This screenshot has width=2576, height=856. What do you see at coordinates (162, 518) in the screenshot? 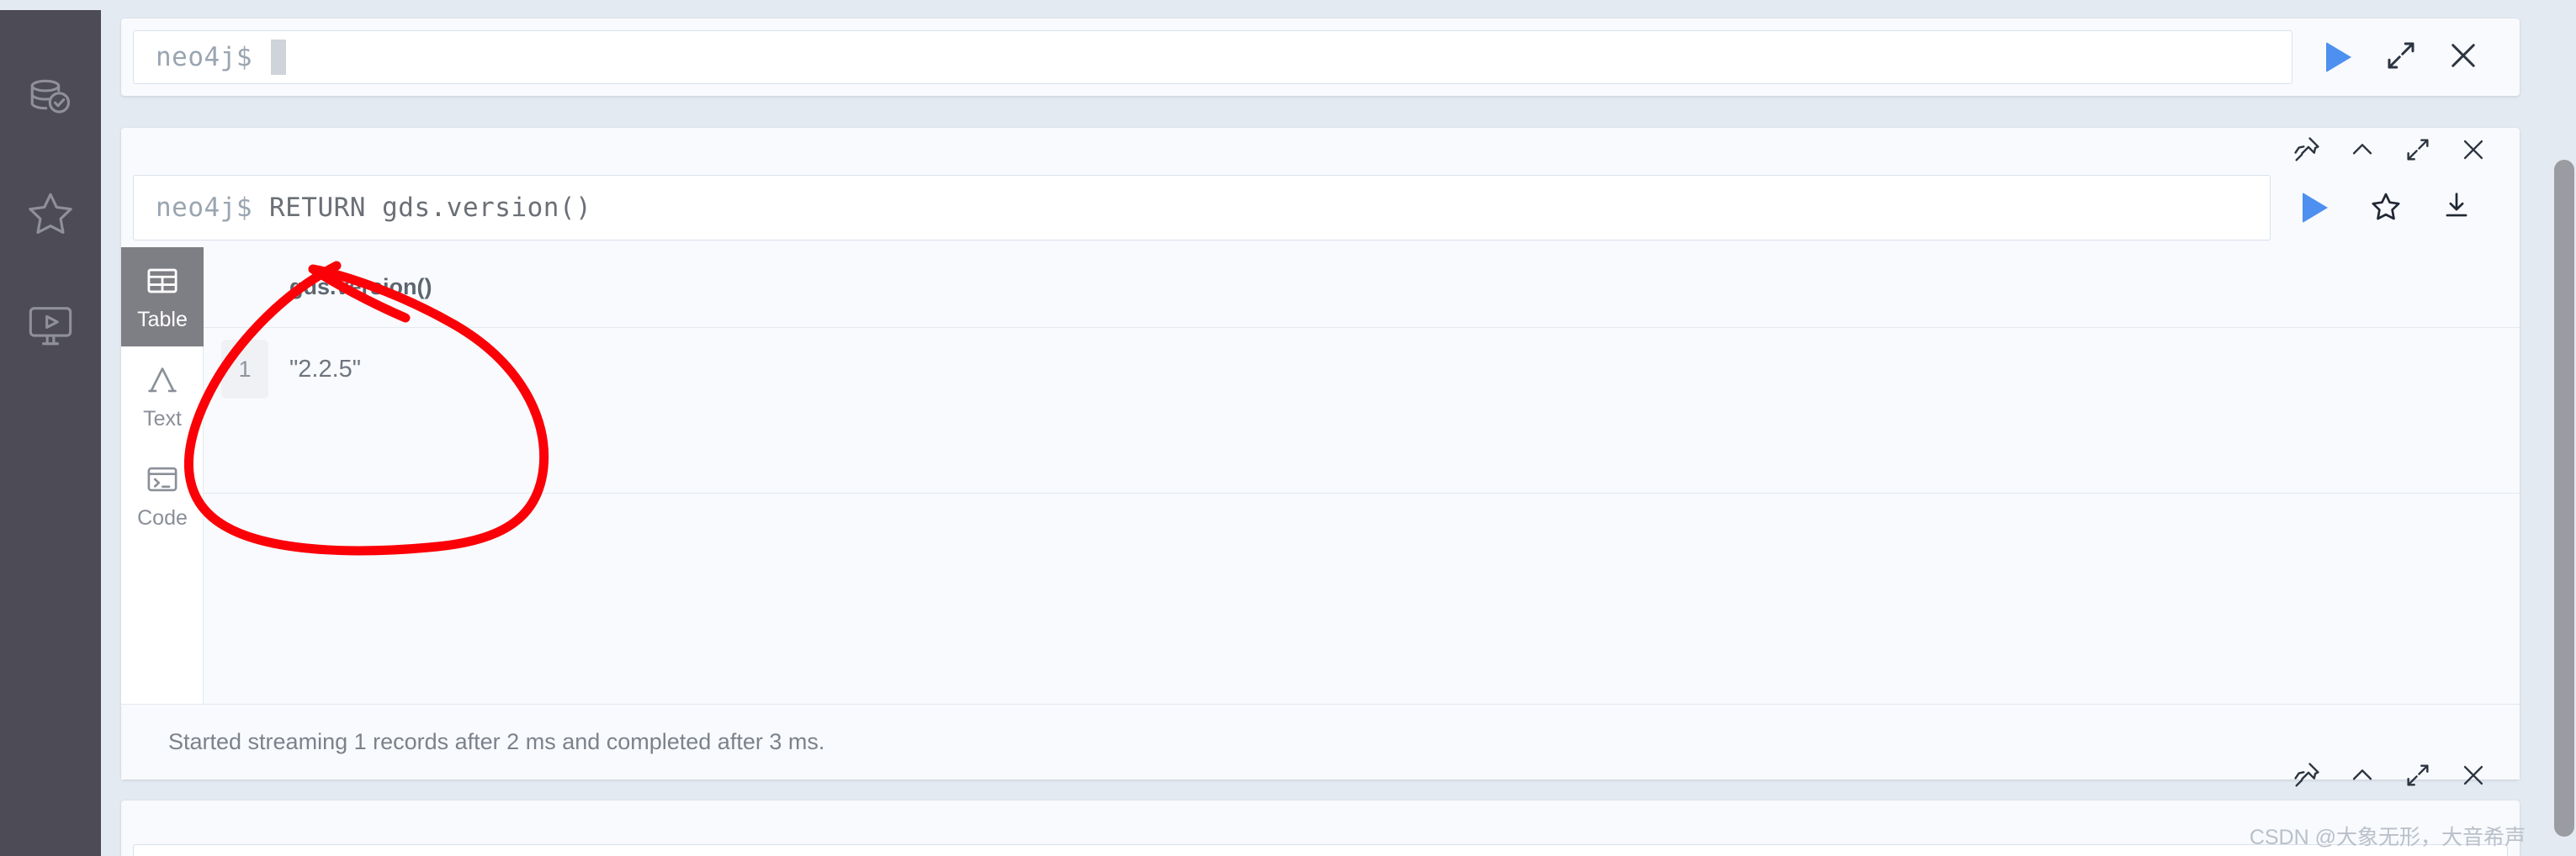
I see `tab-code-label: Code` at bounding box center [162, 518].